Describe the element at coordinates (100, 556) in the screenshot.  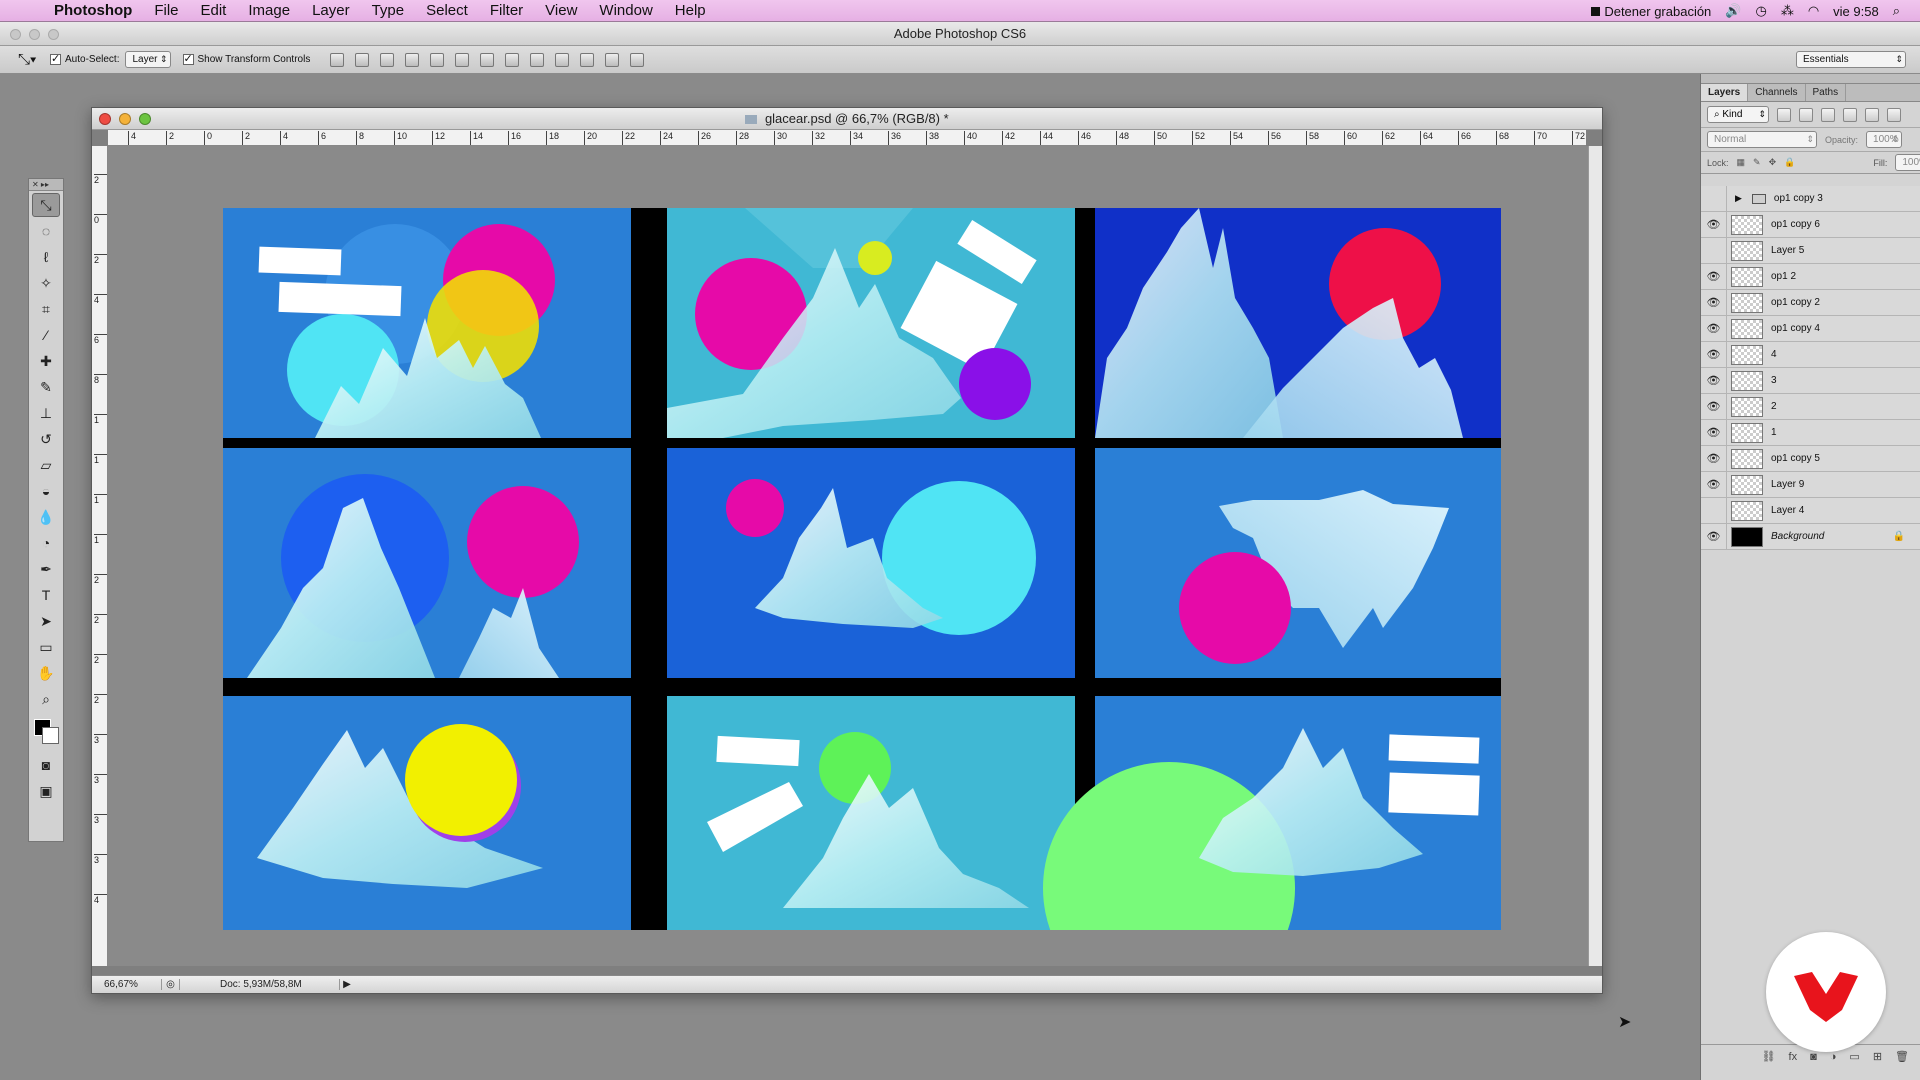
I see `vertical-ruler: 2 0 2 4 6 8 1 1 1 1 2 2 2 2 3 3 3 3 4` at that location.